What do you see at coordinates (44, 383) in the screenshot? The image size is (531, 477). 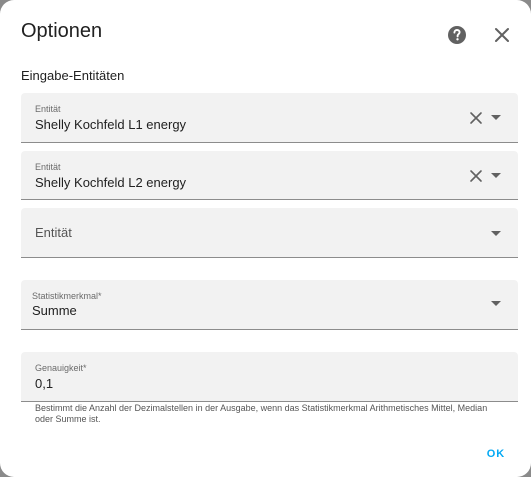 I see `field-value: 0,1` at bounding box center [44, 383].